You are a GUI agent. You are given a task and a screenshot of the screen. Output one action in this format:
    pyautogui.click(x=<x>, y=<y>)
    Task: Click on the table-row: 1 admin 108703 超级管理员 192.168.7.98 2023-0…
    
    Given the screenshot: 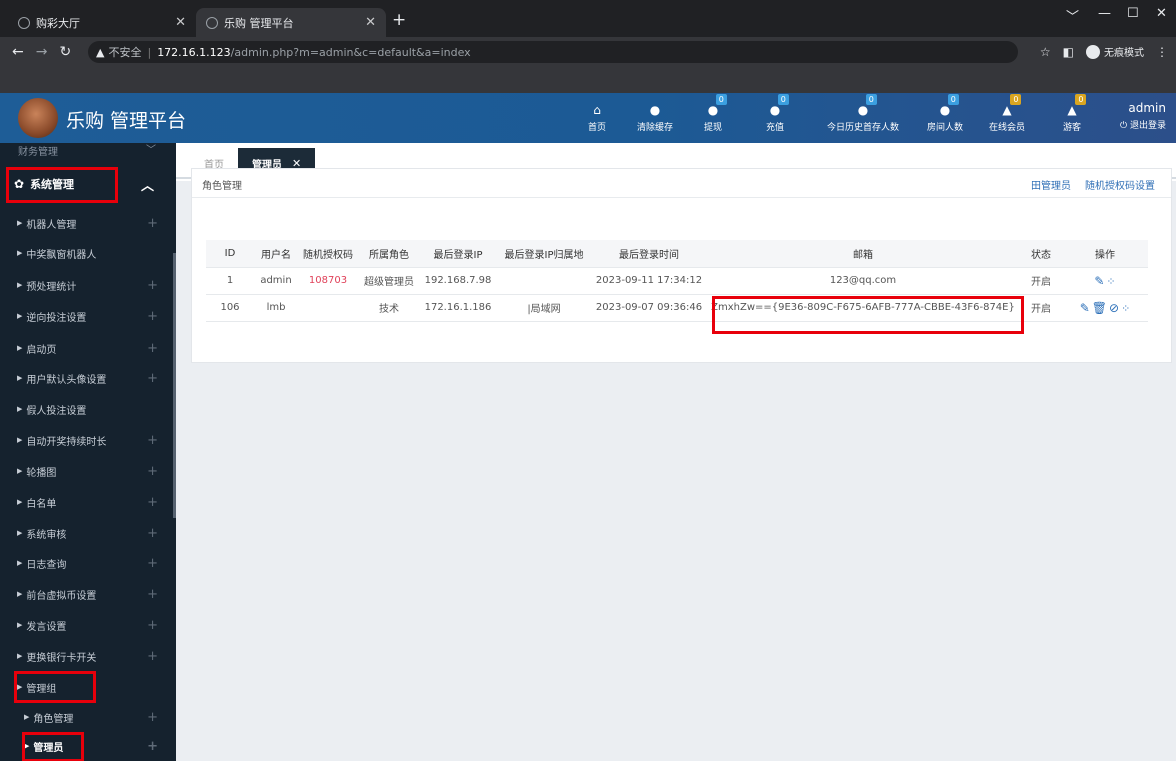 What is the action you would take?
    pyautogui.click(x=677, y=281)
    